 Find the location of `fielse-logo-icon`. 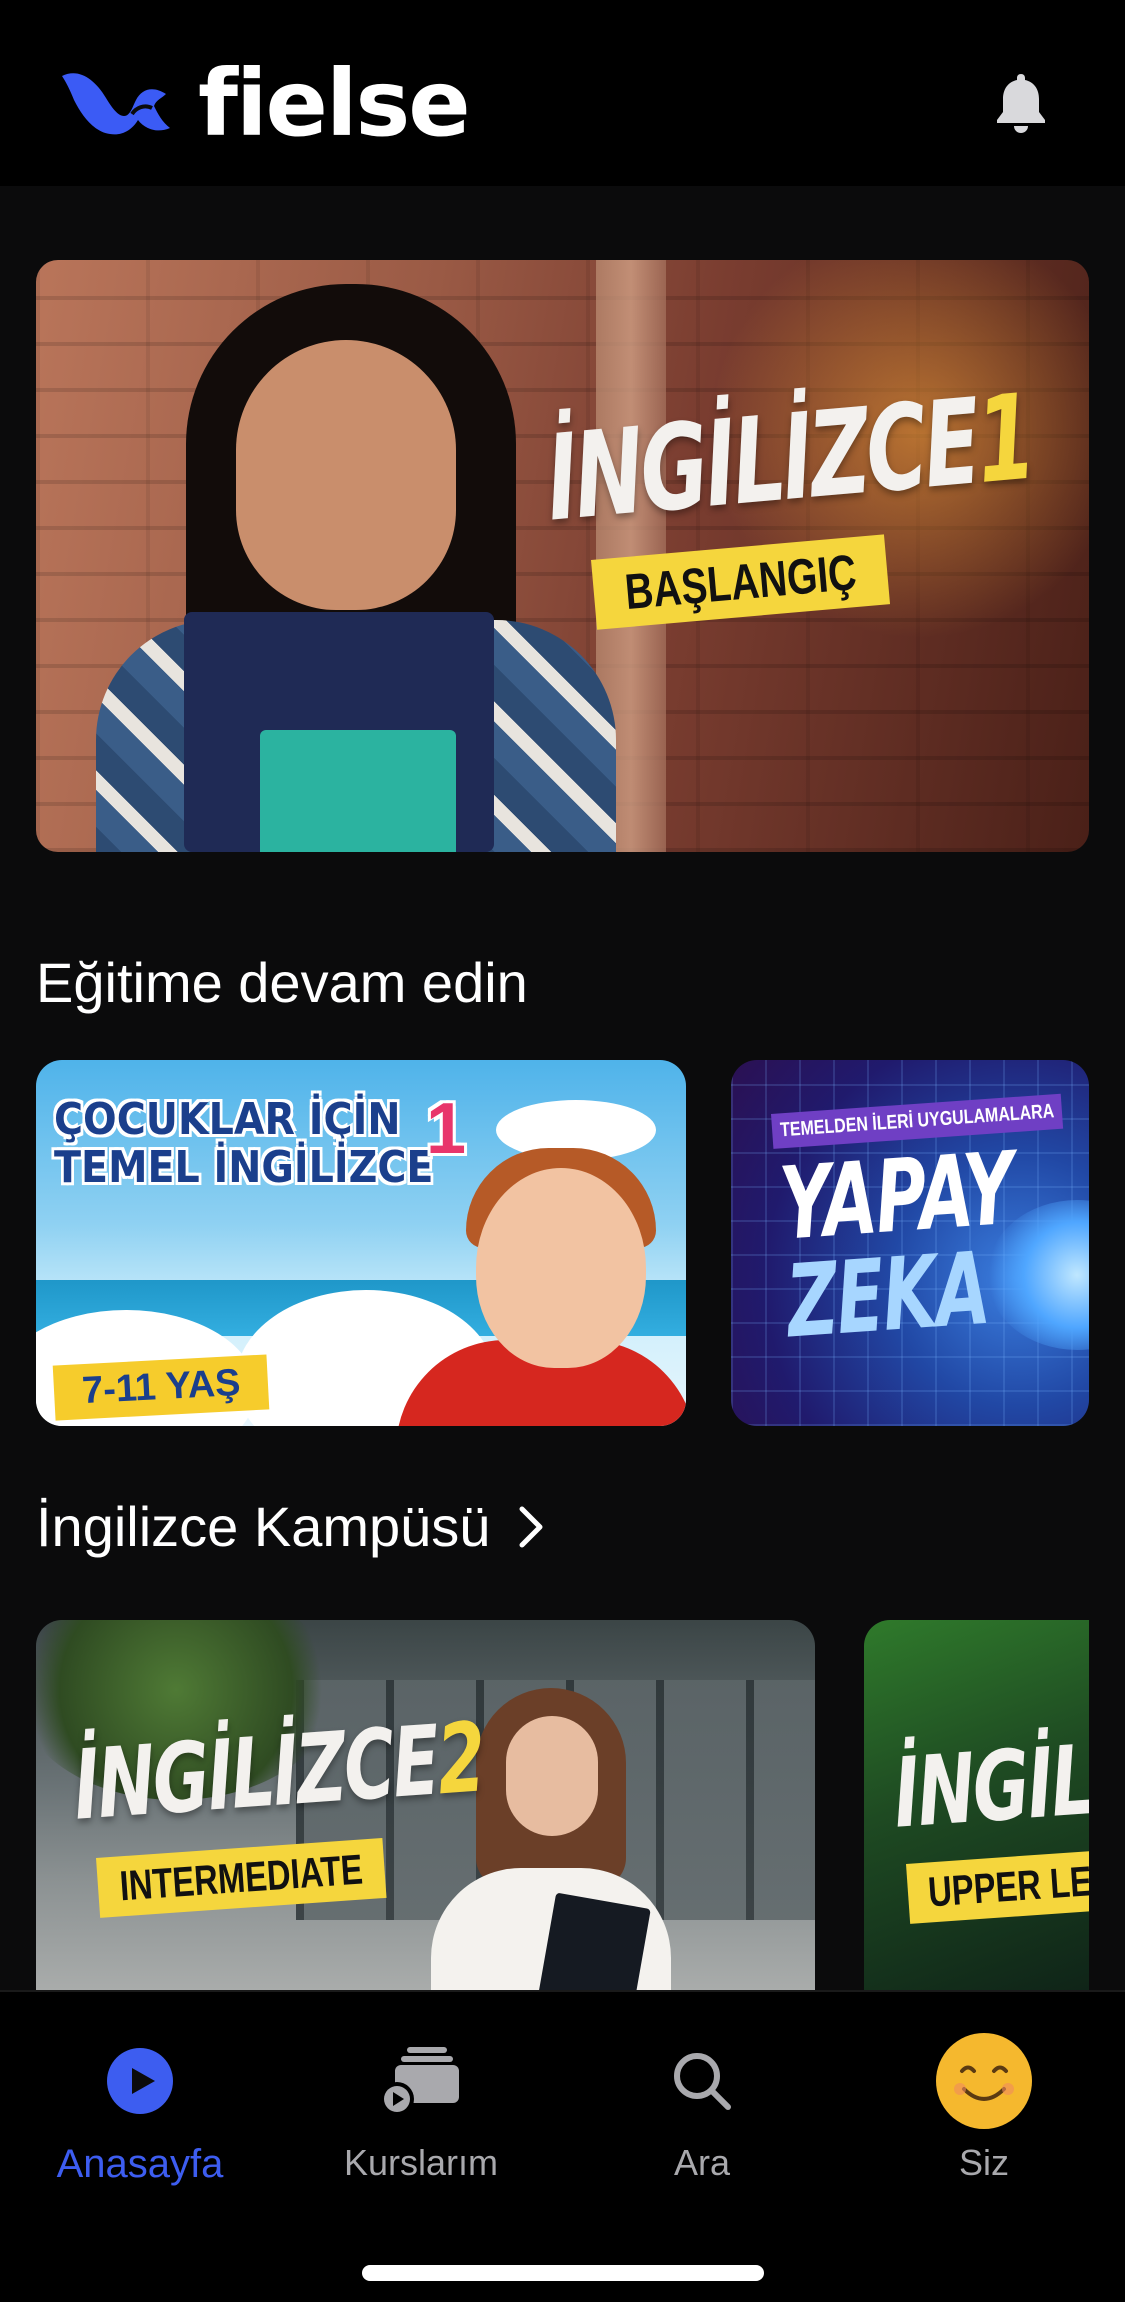

fielse-logo-icon is located at coordinates (116, 104).